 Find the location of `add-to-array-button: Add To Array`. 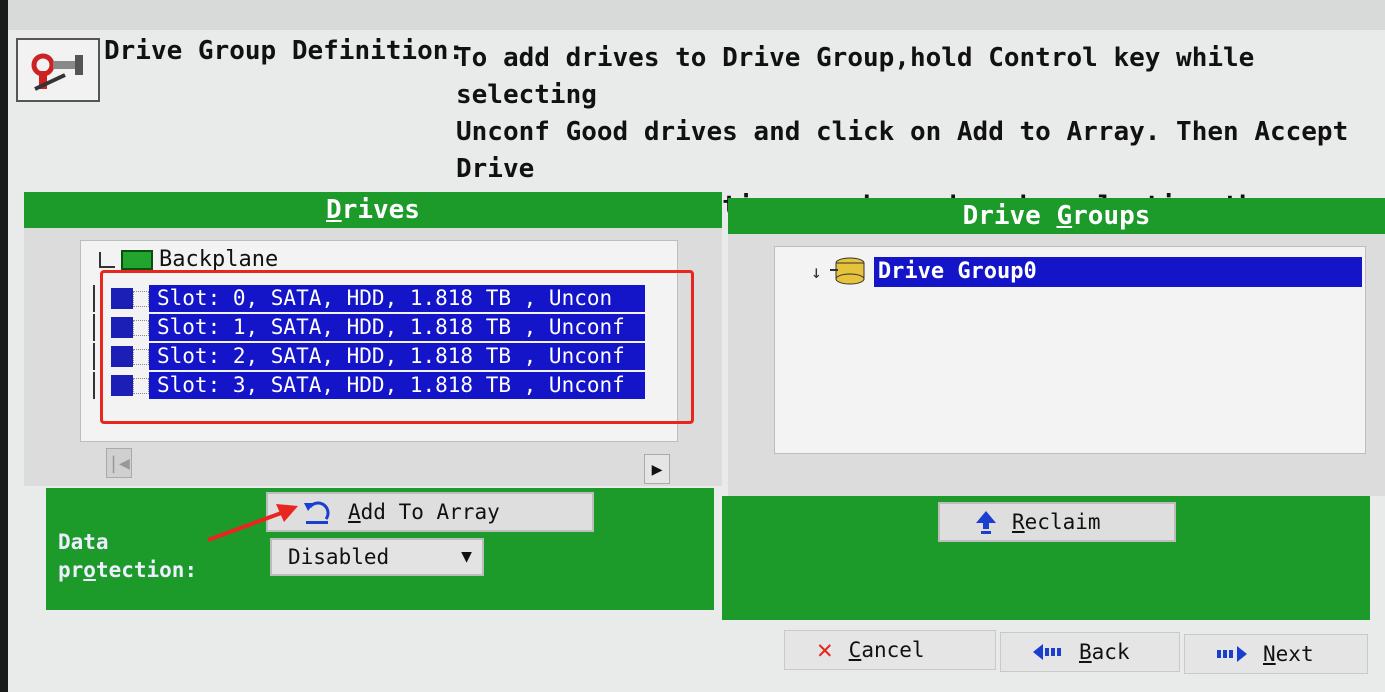

add-to-array-button: Add To Array is located at coordinates (430, 512).